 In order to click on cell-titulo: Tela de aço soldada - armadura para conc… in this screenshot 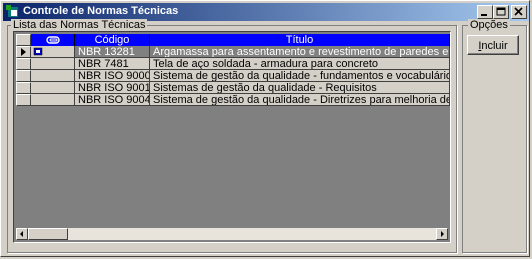, I will do `click(300, 64)`.